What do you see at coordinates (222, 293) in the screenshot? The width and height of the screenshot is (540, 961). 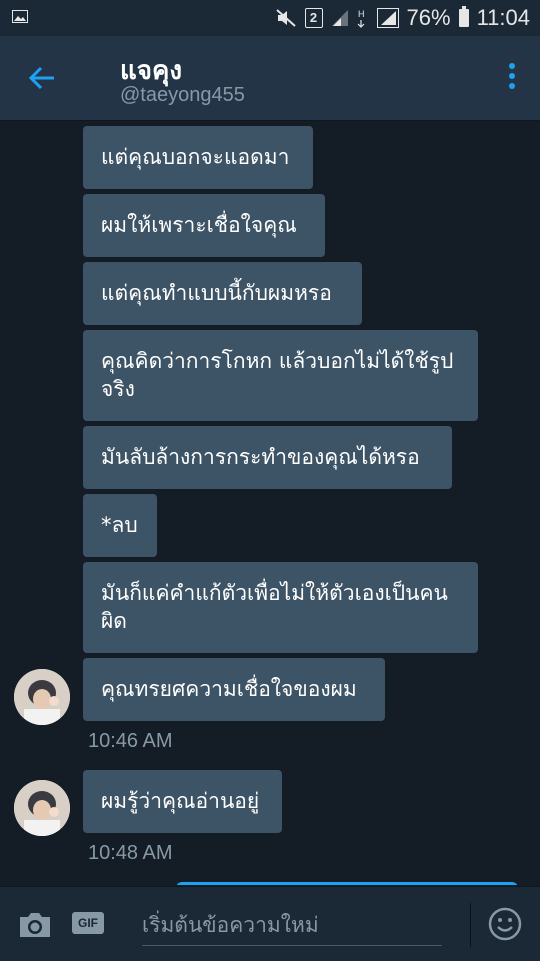 I see `message-bubble: แต่คุณทำแบบนี้กับผมหรอ` at bounding box center [222, 293].